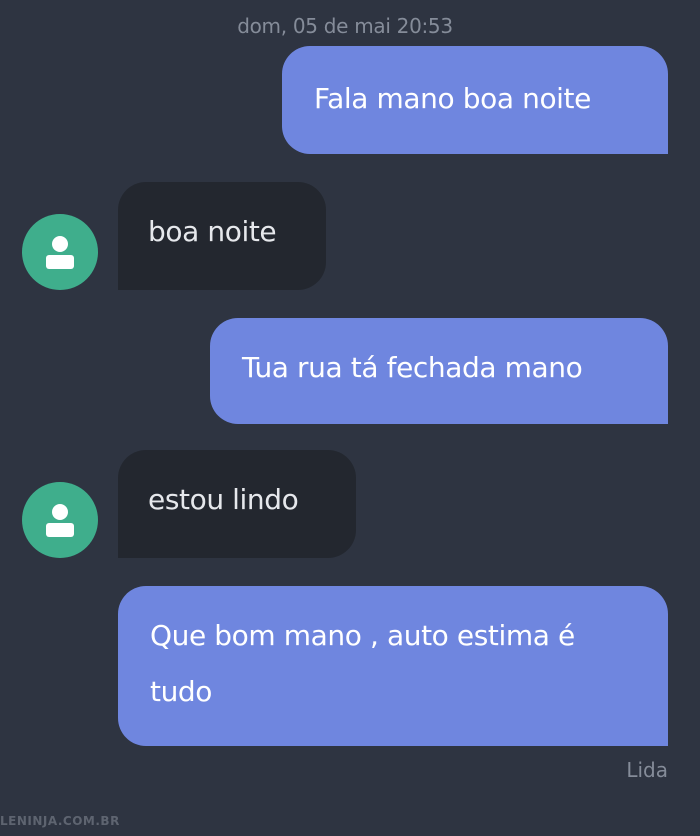  Describe the element at coordinates (412, 367) in the screenshot. I see `message-text: Tua rua tá fechada mano` at that location.